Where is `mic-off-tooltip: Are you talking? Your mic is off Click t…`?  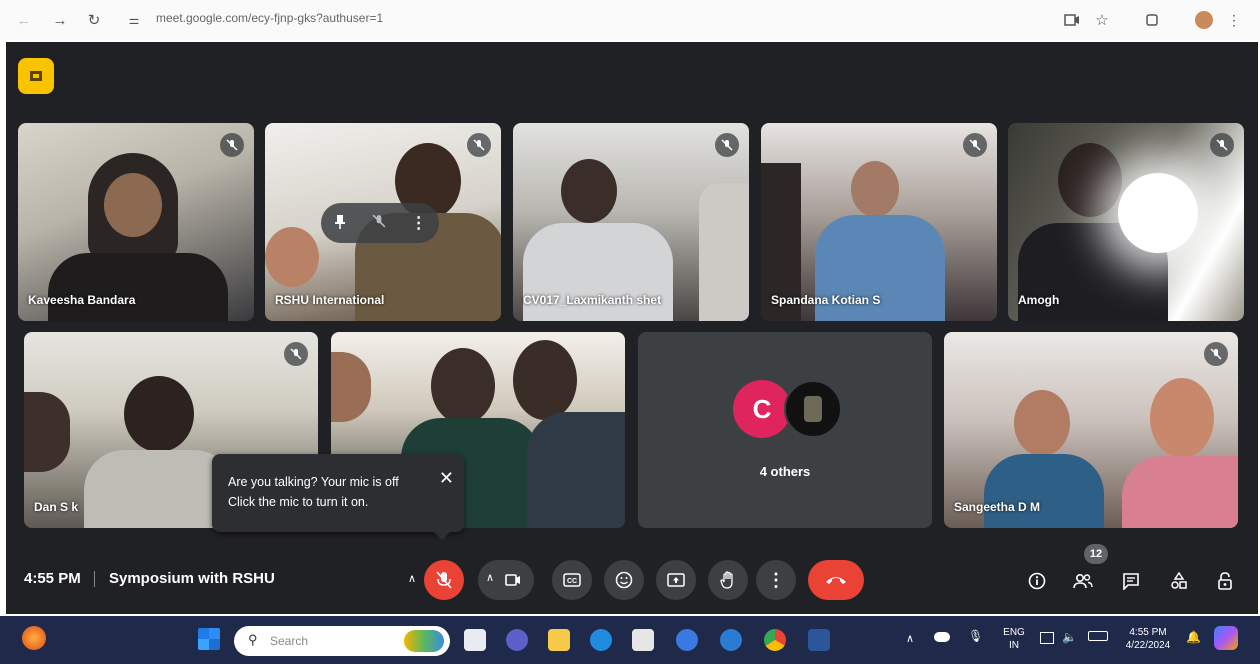 mic-off-tooltip: Are you talking? Your mic is off Click t… is located at coordinates (338, 497).